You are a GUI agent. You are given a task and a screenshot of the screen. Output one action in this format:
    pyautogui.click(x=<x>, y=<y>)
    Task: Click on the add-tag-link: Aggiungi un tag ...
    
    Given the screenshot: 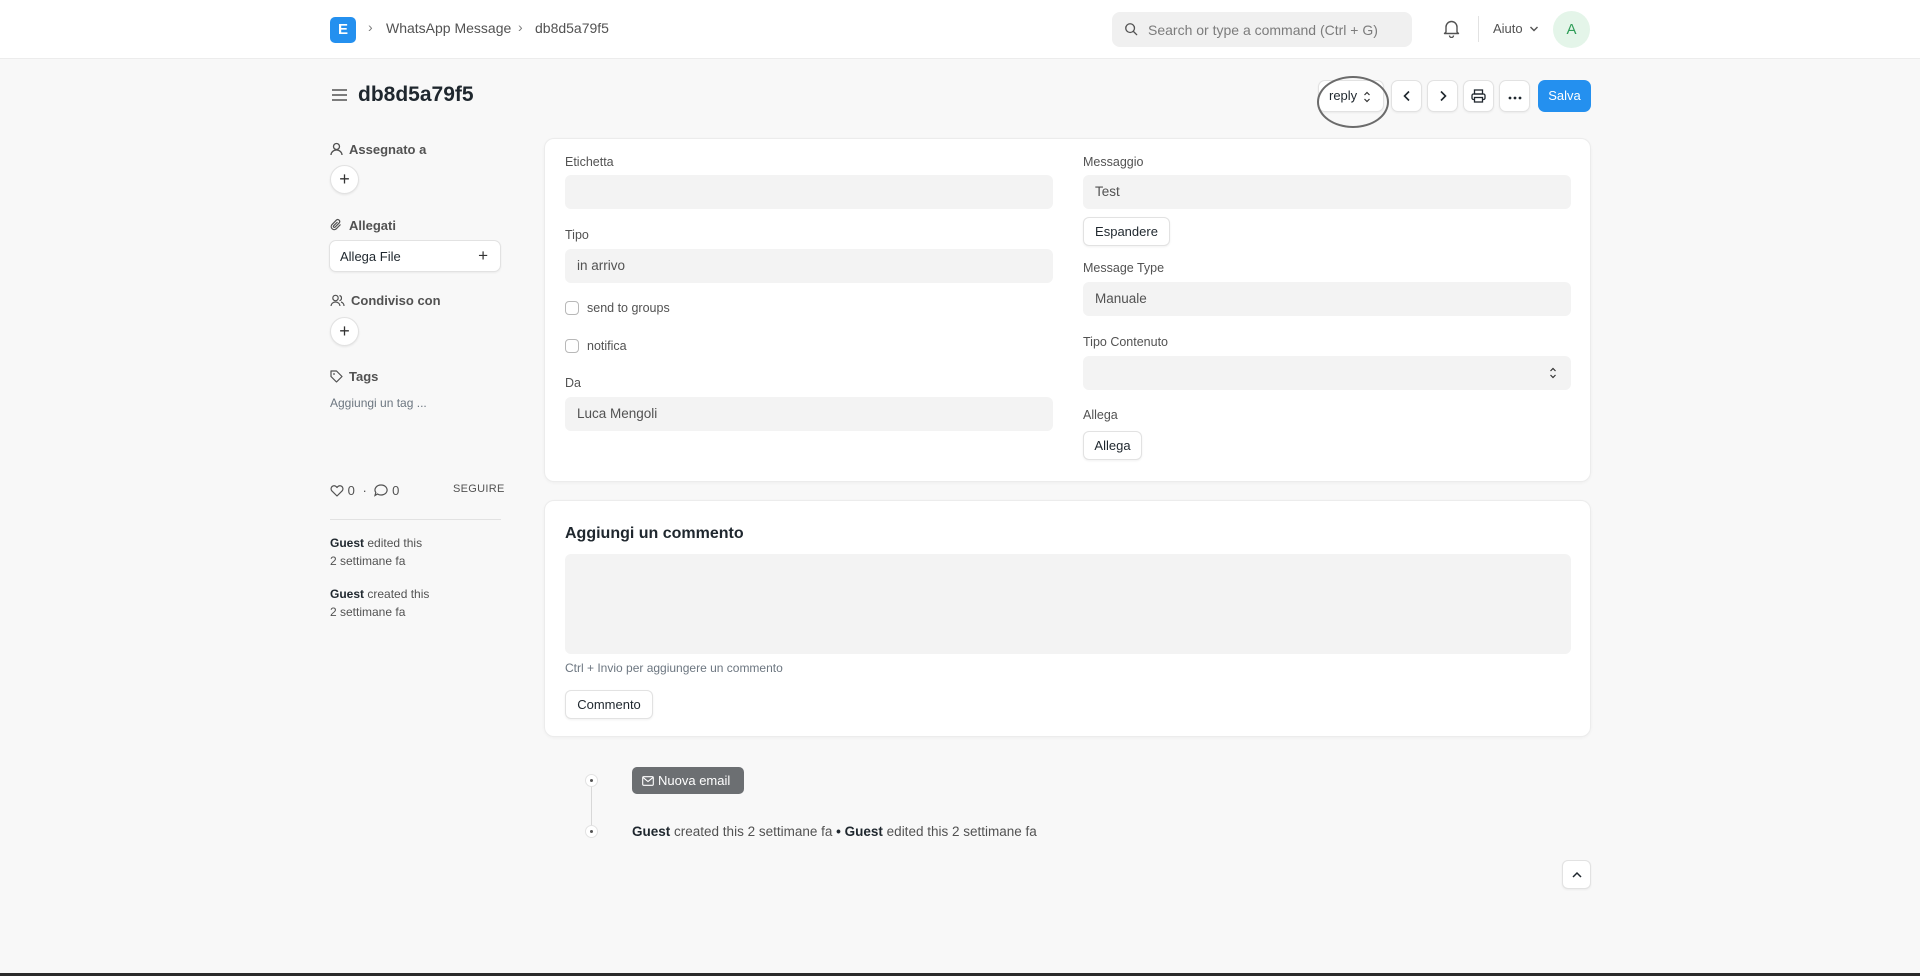 What is the action you would take?
    pyautogui.click(x=378, y=403)
    